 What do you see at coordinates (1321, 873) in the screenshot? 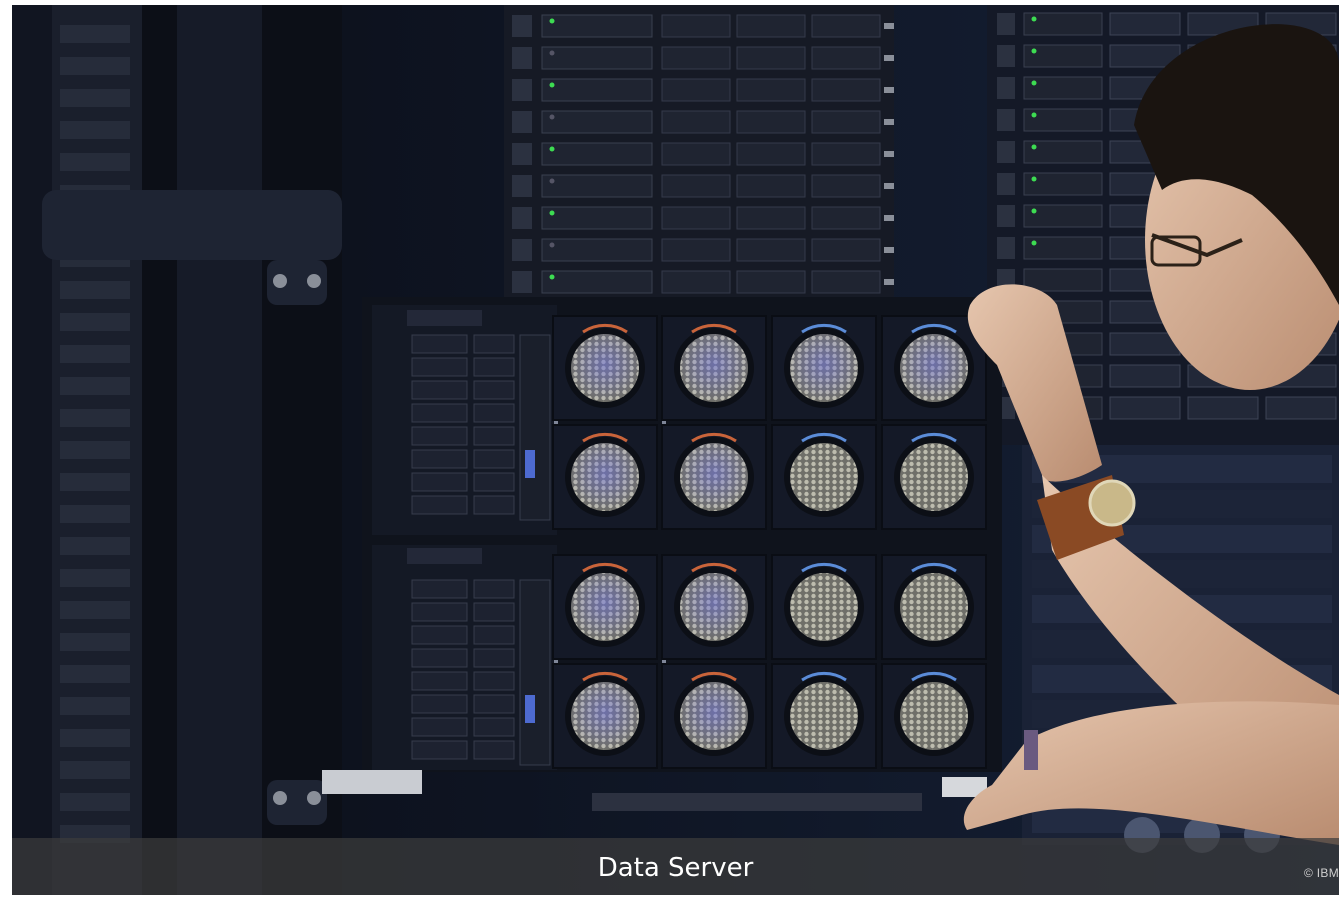
I see `photo-credit: © IBM` at bounding box center [1321, 873].